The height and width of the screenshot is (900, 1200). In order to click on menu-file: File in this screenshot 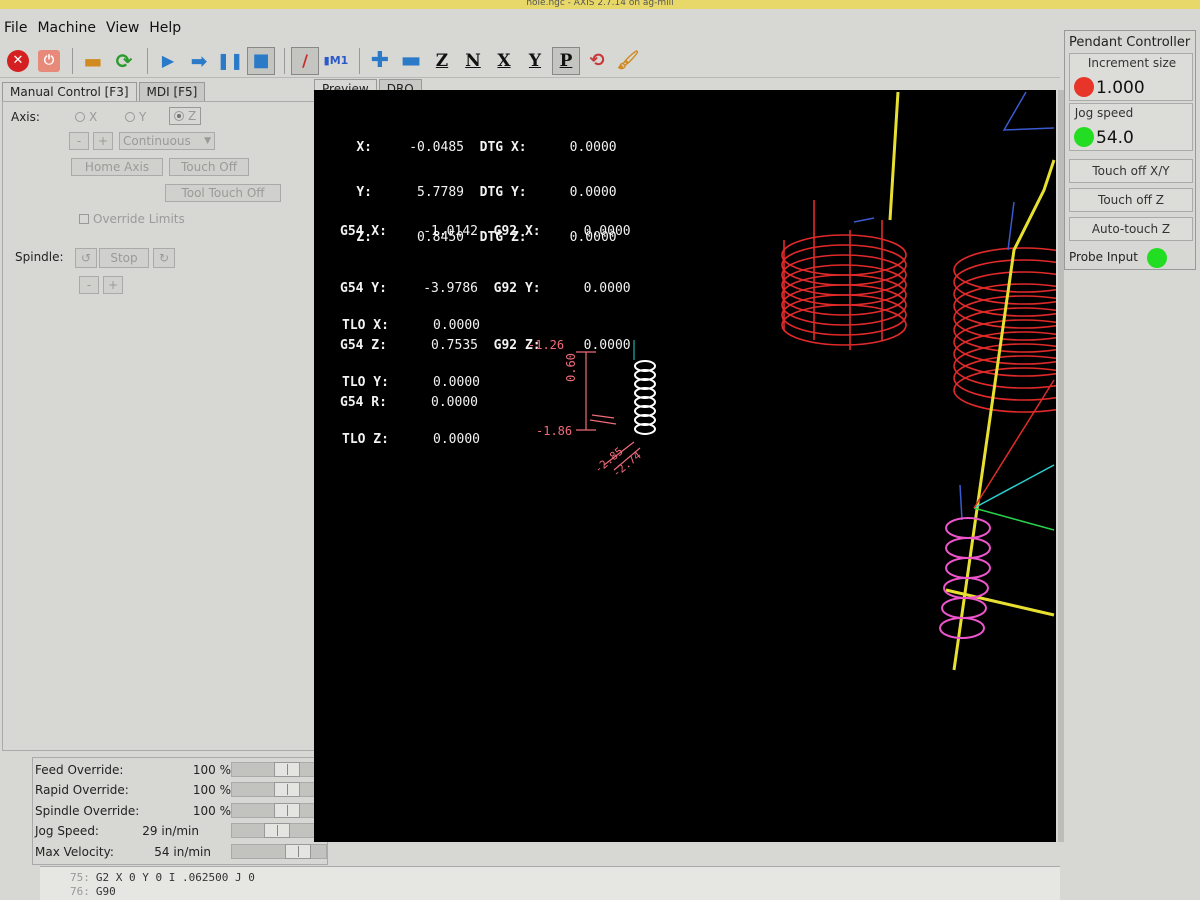, I will do `click(15, 28)`.